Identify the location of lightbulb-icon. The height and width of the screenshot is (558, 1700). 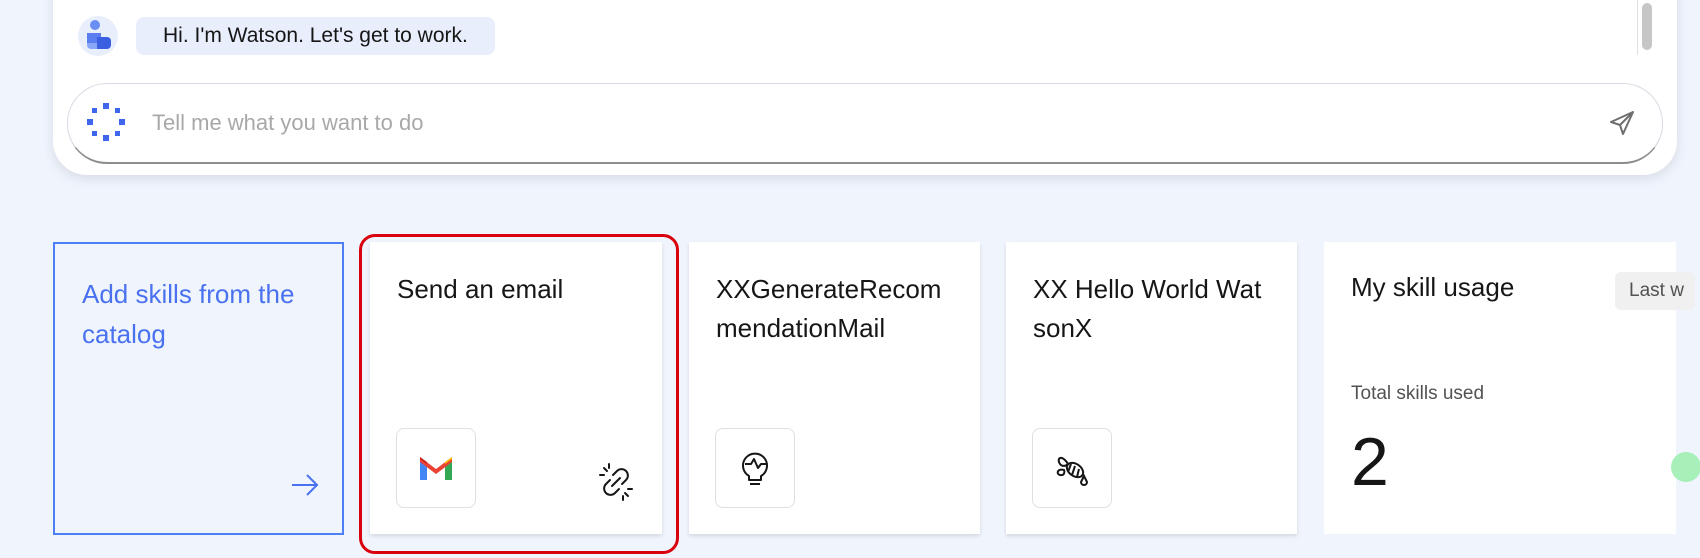
(755, 468).